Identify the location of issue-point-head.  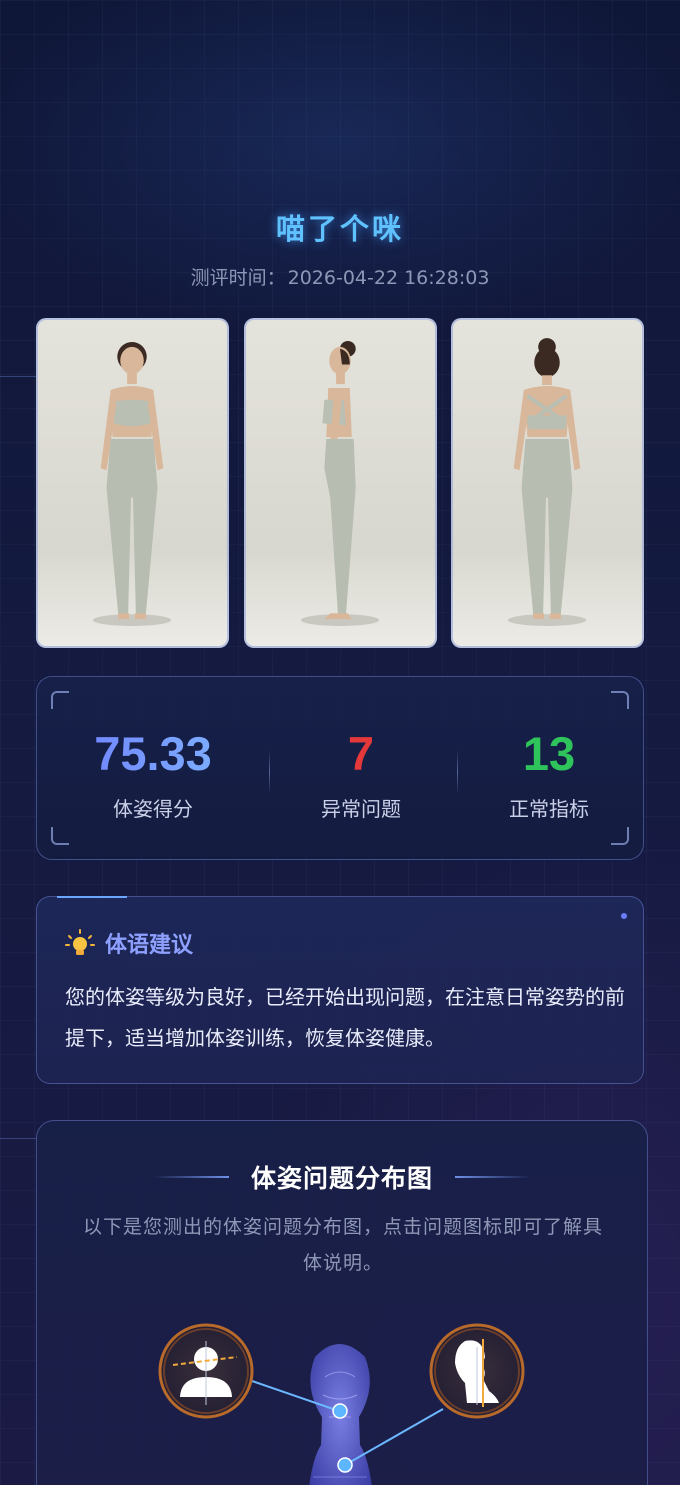
(340, 1411).